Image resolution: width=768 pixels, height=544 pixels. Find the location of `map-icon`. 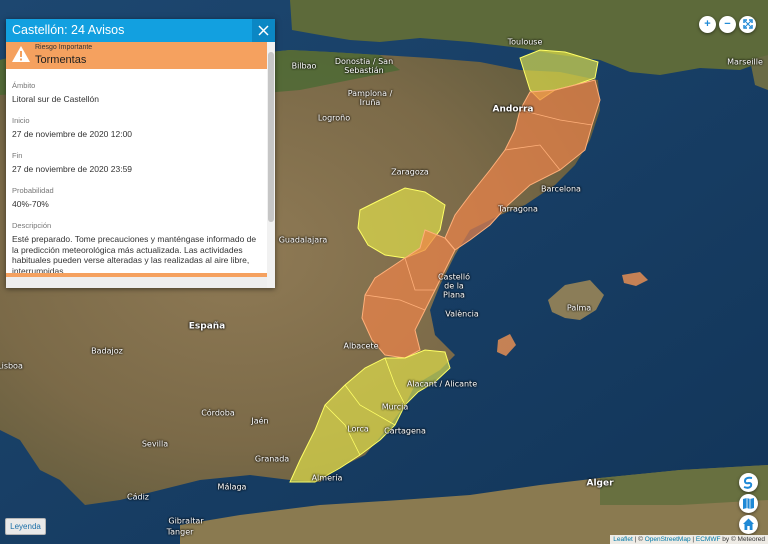

map-icon is located at coordinates (748, 503).